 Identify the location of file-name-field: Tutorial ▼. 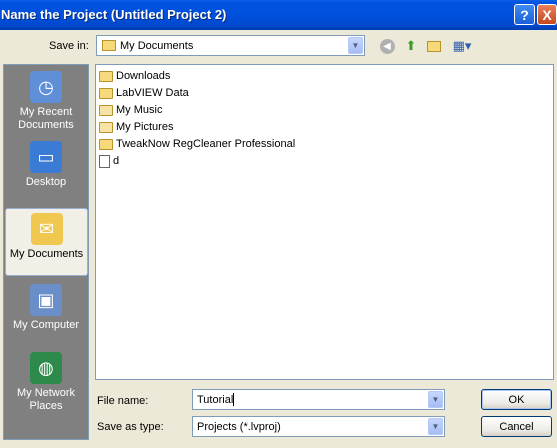
(318, 399).